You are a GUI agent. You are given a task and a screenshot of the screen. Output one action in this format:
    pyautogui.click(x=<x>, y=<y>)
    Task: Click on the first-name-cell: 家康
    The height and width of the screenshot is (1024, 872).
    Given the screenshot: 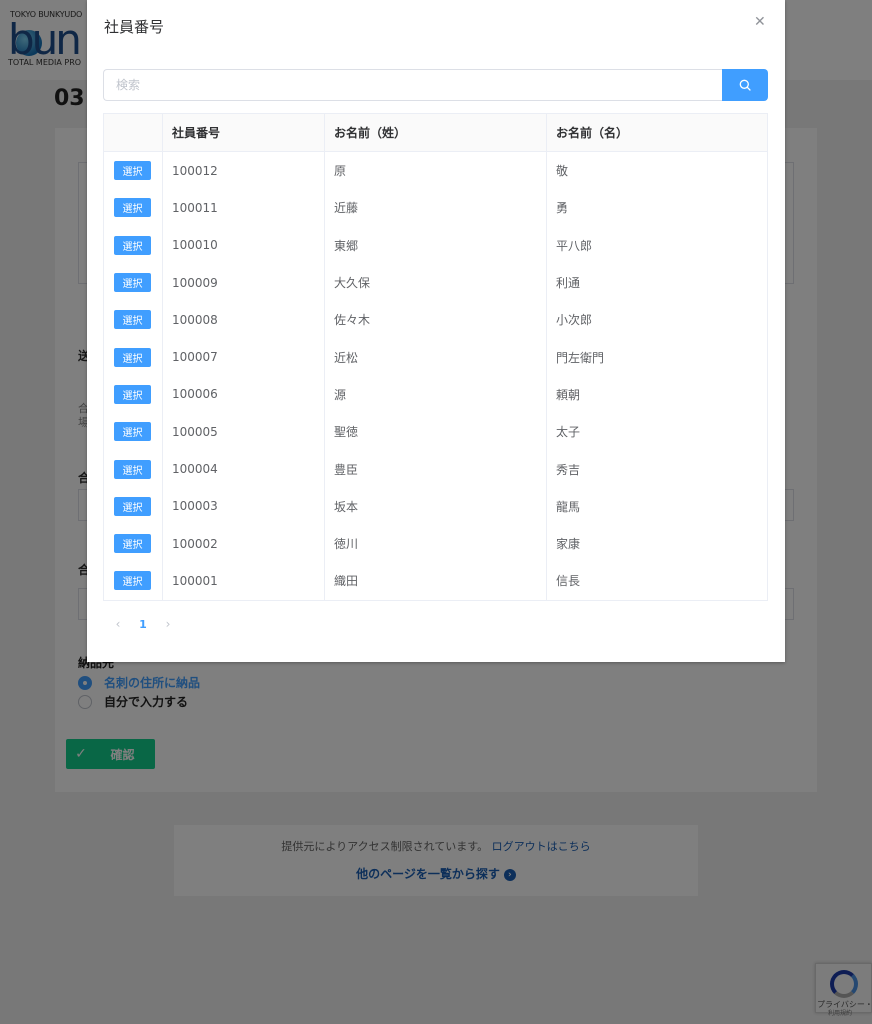 What is the action you would take?
    pyautogui.click(x=568, y=544)
    